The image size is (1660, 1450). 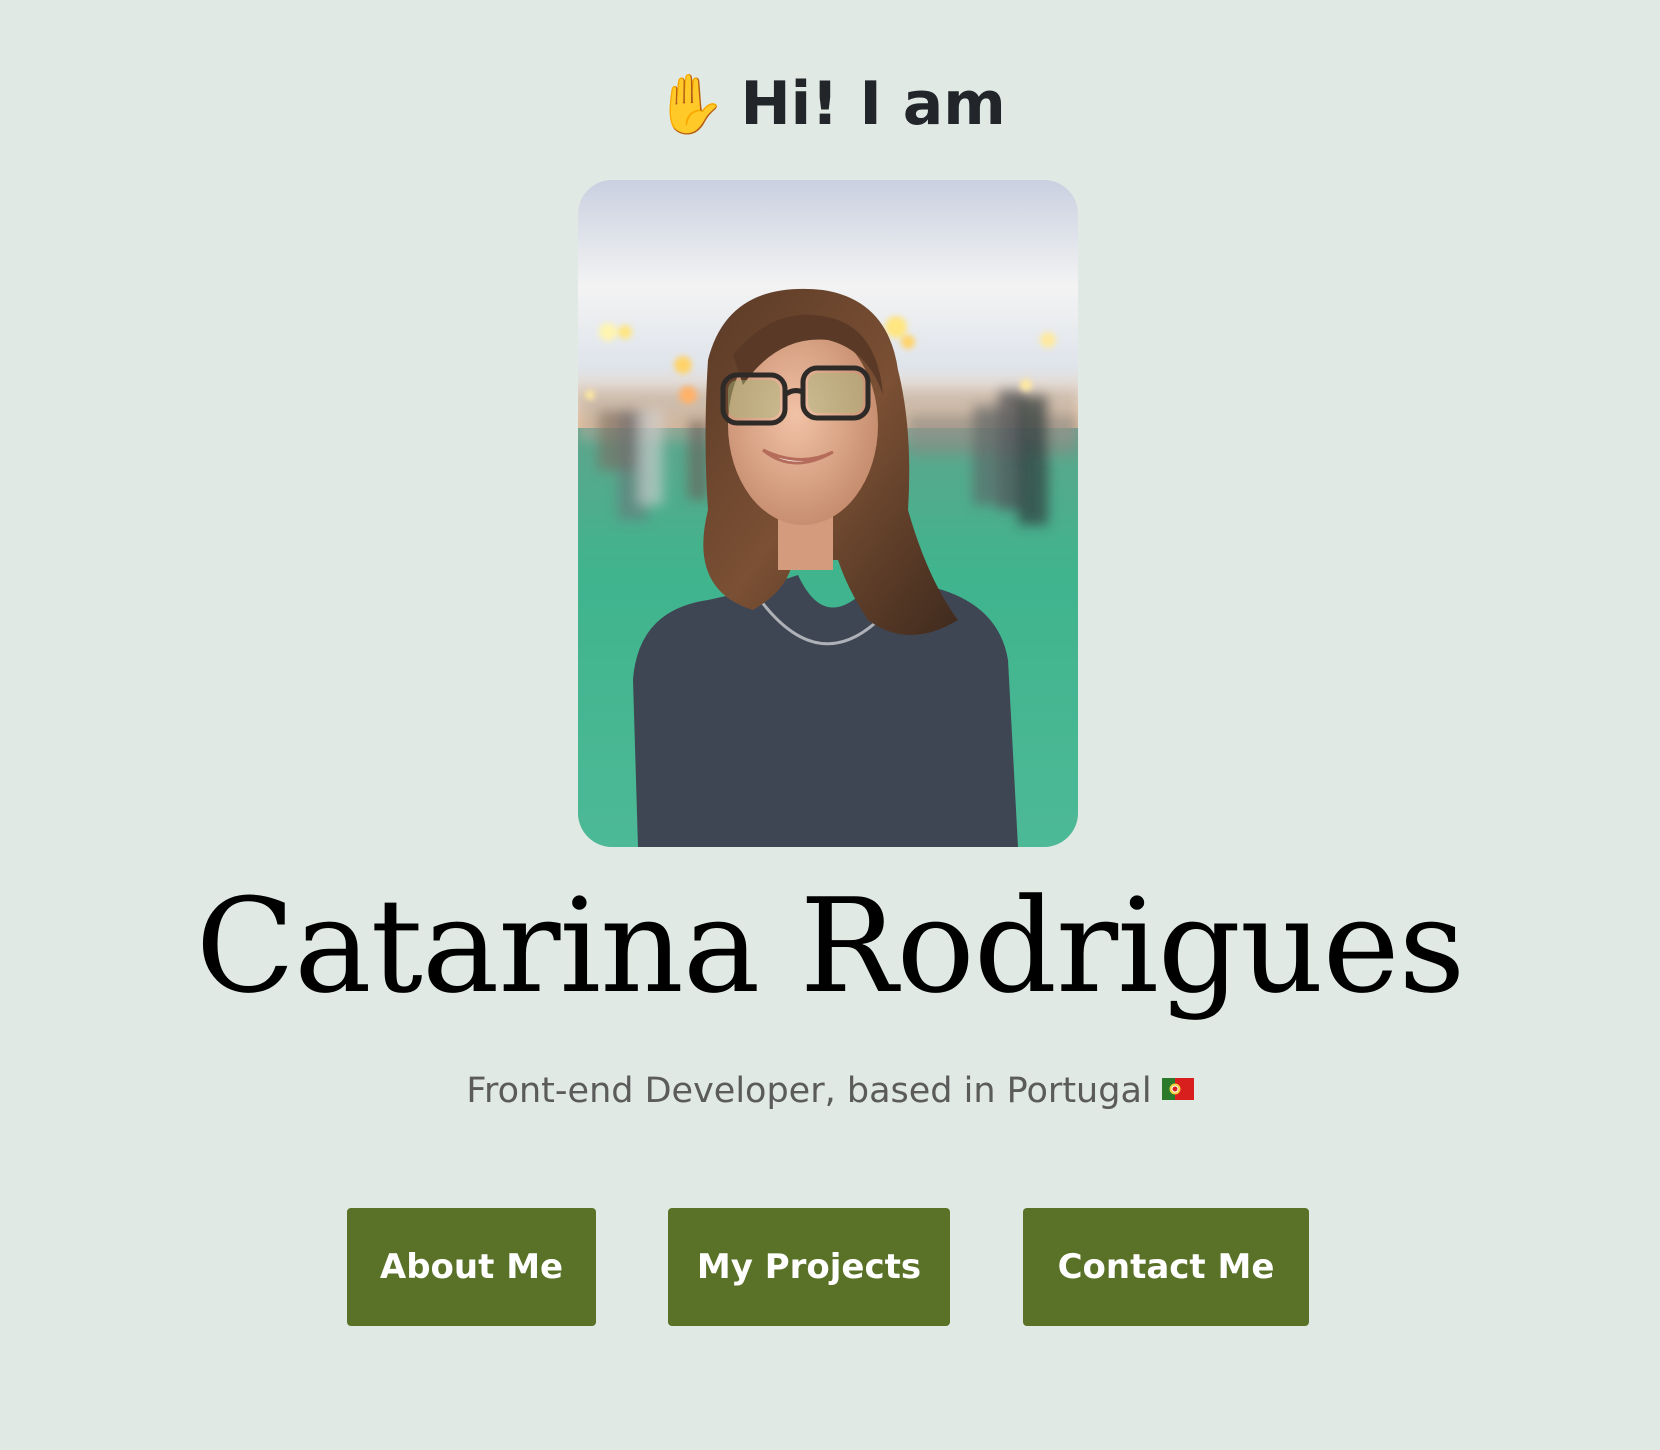 I want to click on greeting: ✋ Hi! I am, so click(x=830, y=104).